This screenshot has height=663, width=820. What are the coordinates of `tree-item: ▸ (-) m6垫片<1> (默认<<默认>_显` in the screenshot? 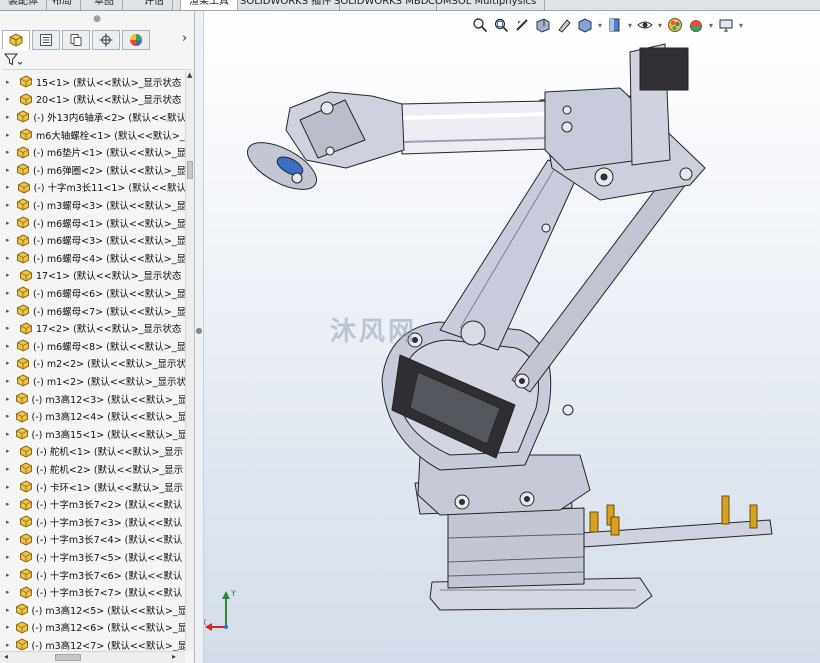 It's located at (93, 152).